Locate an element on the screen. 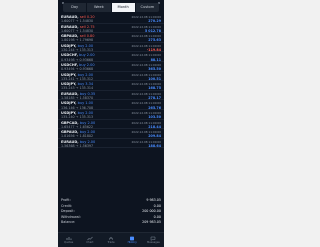 The height and width of the screenshot is (247, 320). trade-prices: 0.93494 → 0.93668 is located at coordinates (77, 69).